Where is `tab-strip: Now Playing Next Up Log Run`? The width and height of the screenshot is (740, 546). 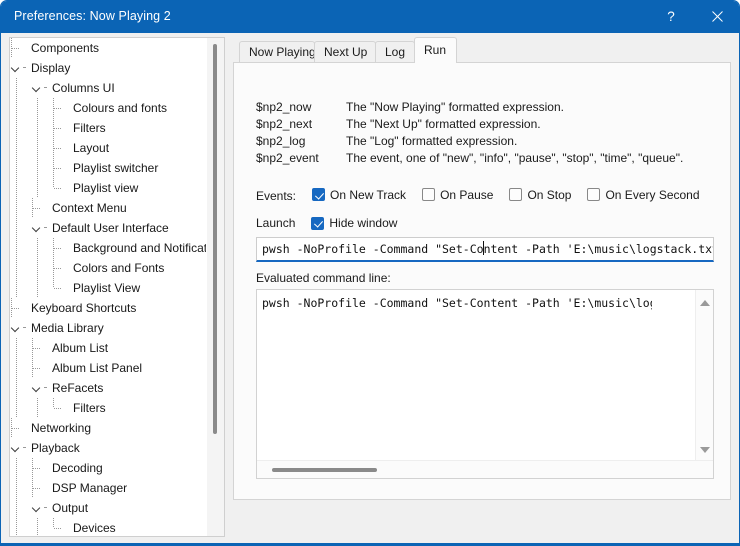
tab-strip: Now Playing Next Up Log Run is located at coordinates (482, 50).